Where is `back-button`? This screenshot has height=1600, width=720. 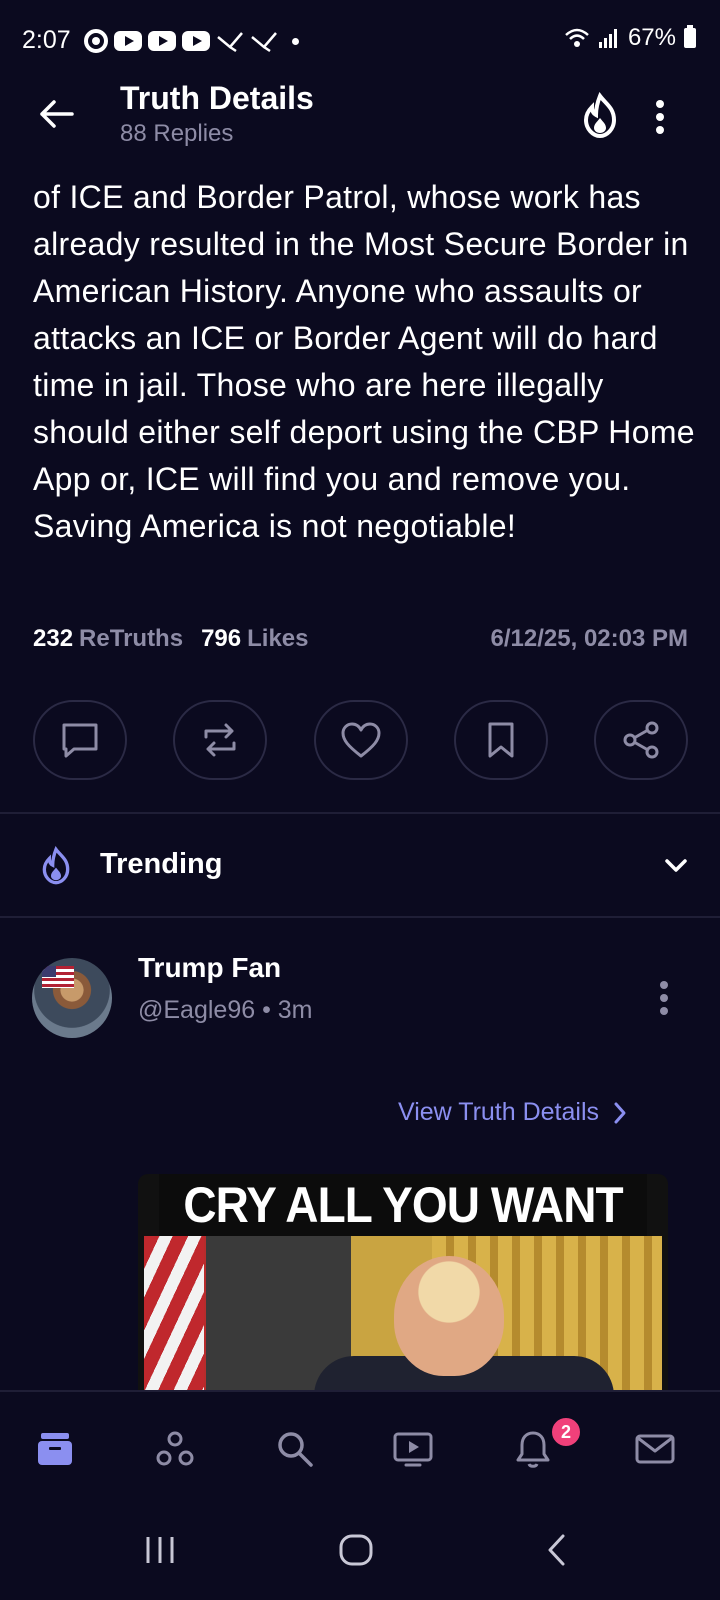 back-button is located at coordinates (56, 114).